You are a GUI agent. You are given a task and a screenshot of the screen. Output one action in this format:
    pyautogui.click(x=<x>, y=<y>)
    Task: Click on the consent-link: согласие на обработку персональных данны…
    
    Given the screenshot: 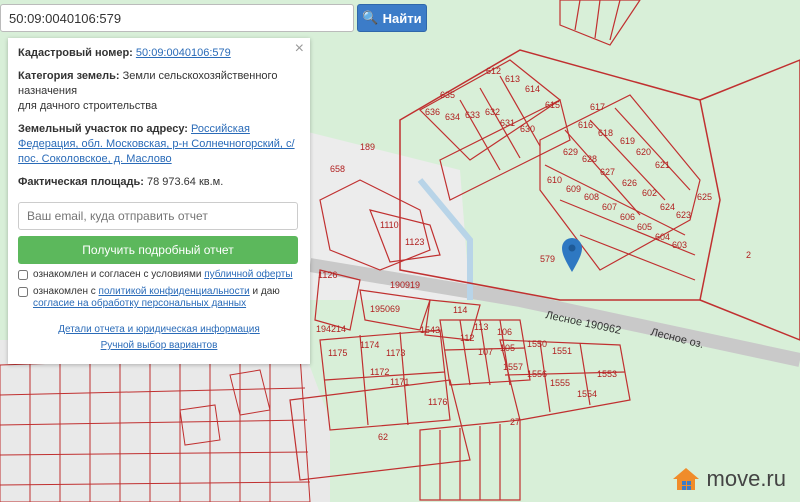 What is the action you would take?
    pyautogui.click(x=139, y=303)
    